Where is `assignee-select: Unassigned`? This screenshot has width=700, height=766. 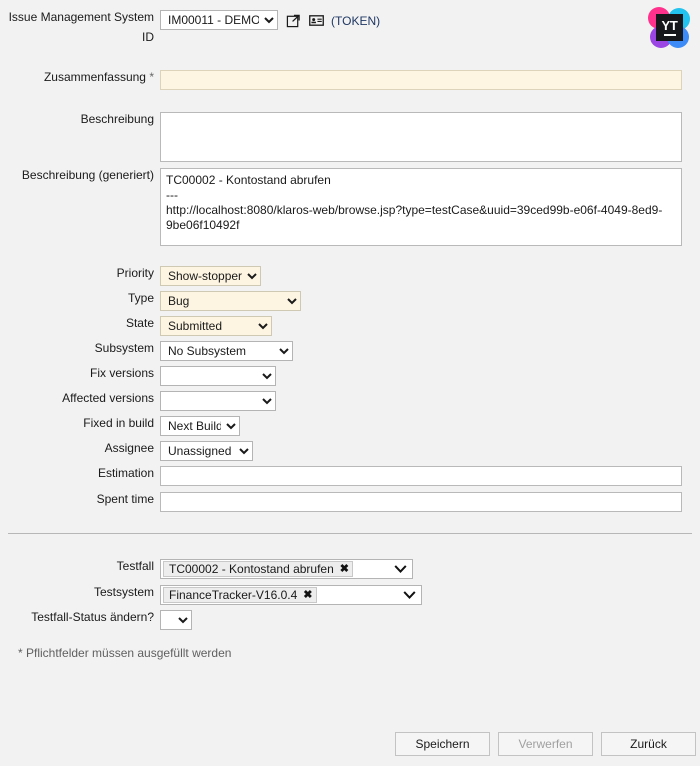
assignee-select: Unassigned is located at coordinates (206, 451).